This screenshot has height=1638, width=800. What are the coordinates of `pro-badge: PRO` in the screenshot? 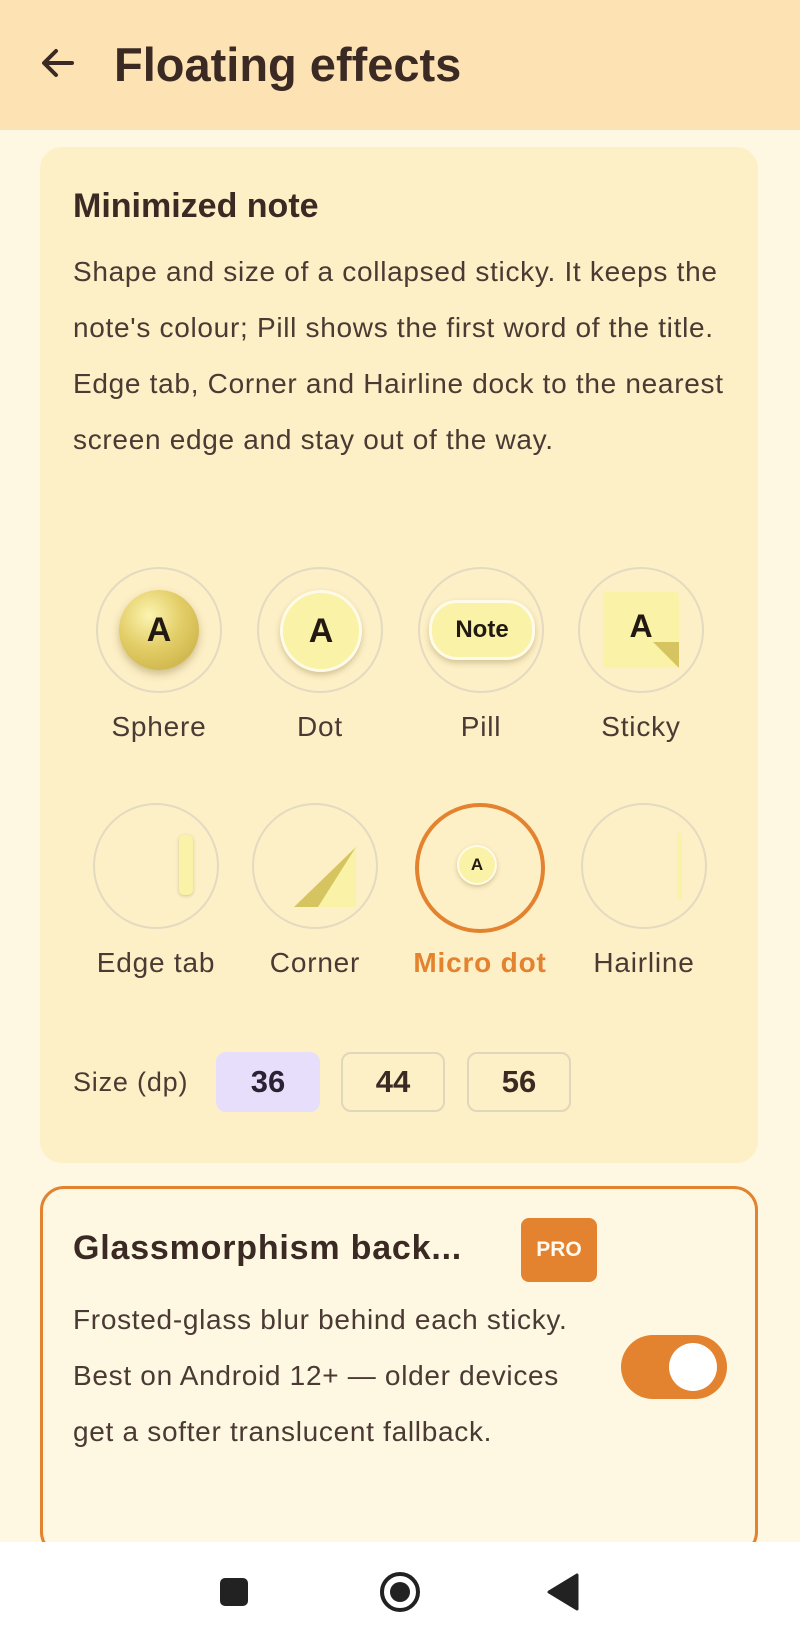 It's located at (559, 1250).